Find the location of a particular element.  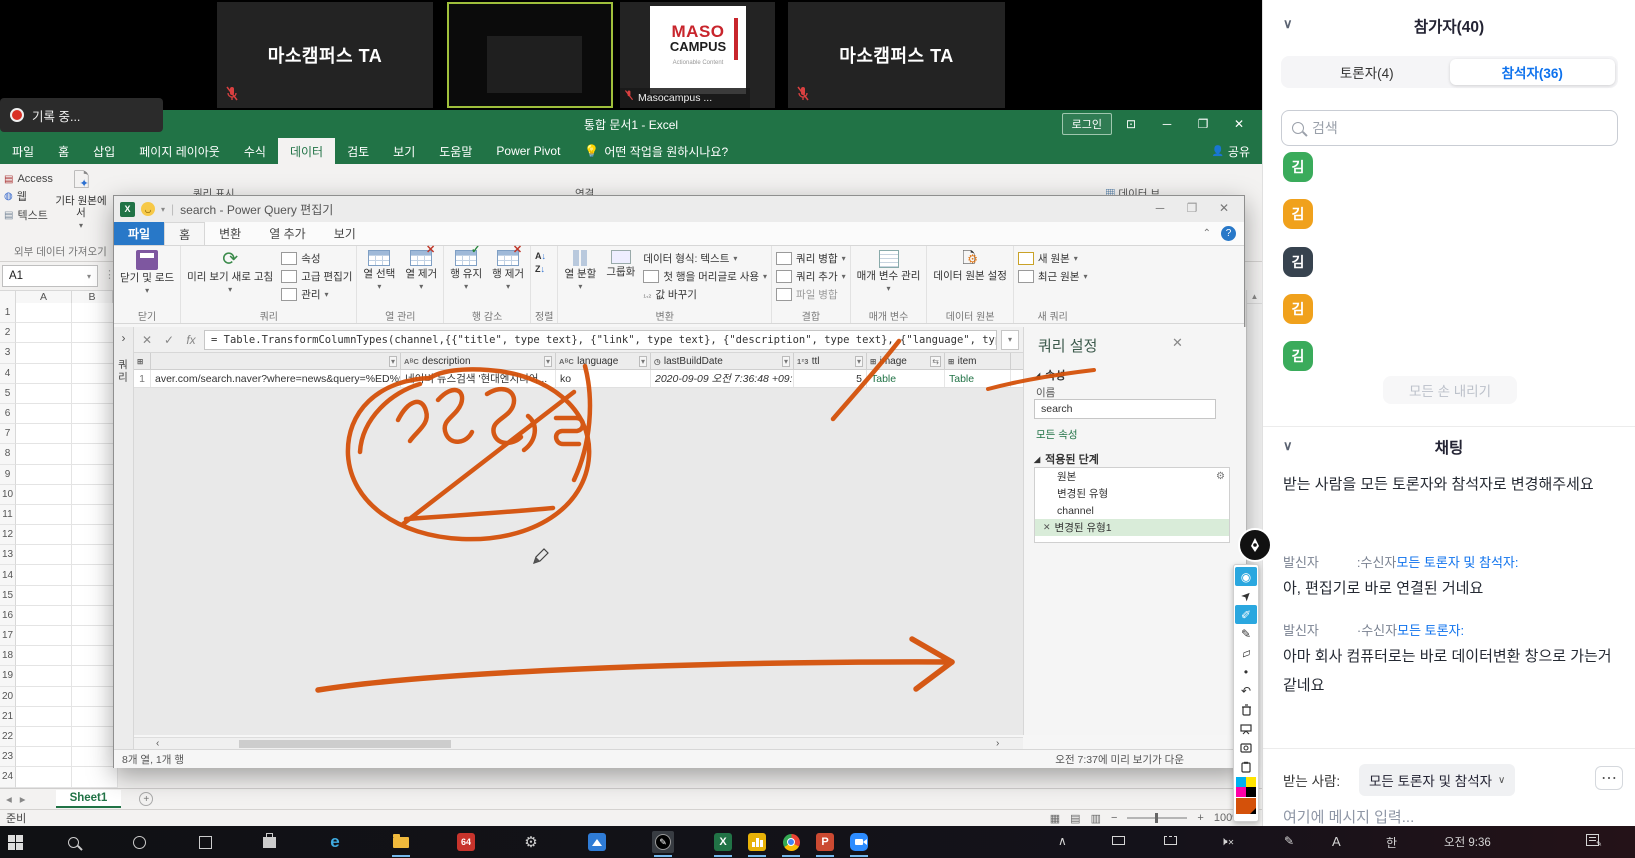

expand-pane-icon: › is located at coordinates (123, 338).